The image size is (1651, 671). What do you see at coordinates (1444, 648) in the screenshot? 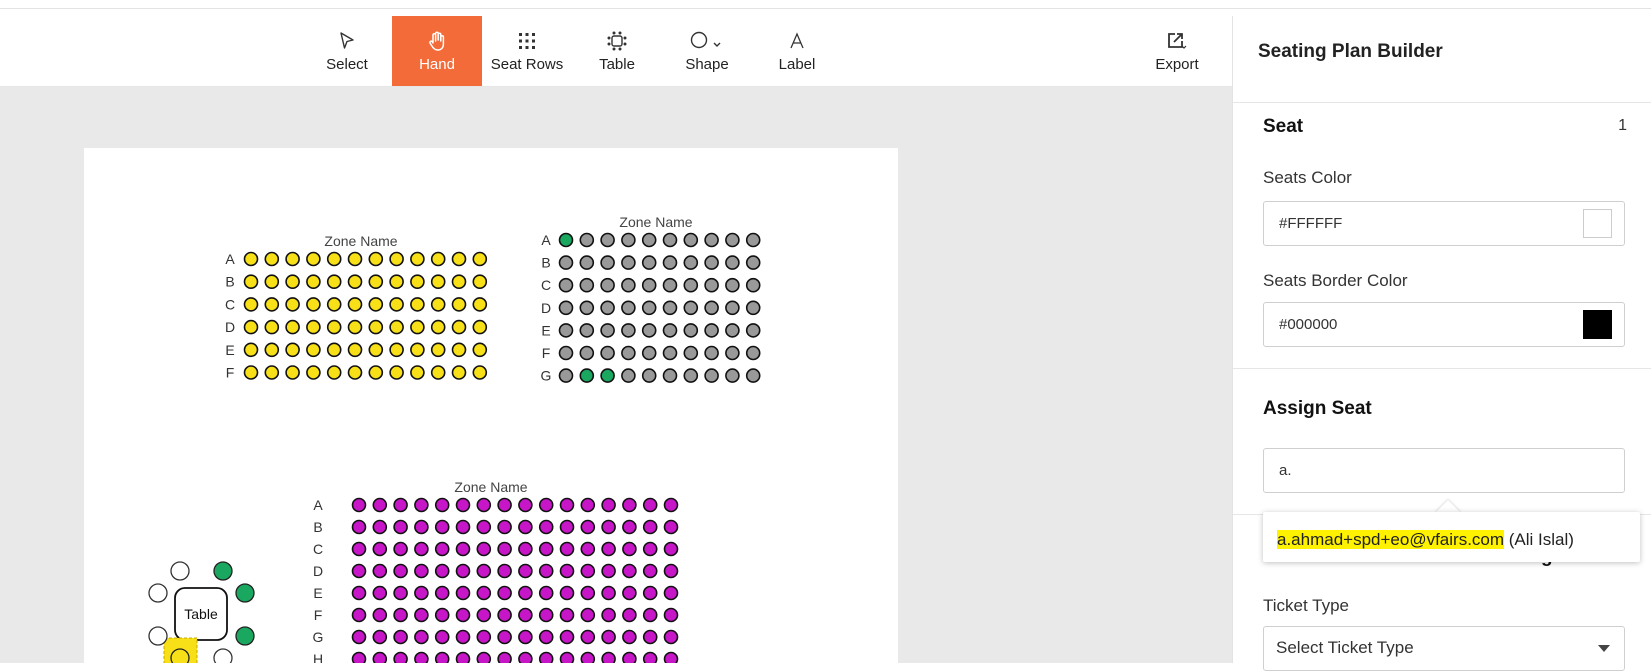
I see `ticket-type-select: Select Ticket Type` at bounding box center [1444, 648].